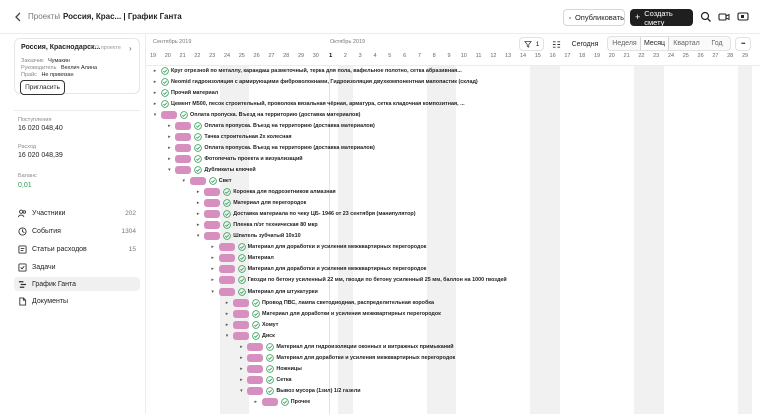 This screenshot has height=414, width=760. I want to click on scale-week: Неделя, so click(624, 43).